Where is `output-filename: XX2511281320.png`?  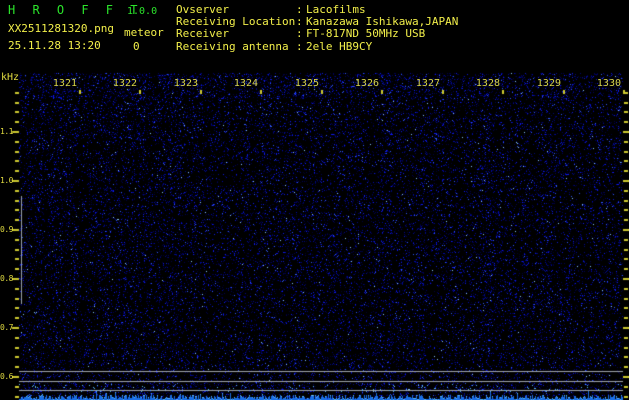
output-filename: XX2511281320.png is located at coordinates (61, 28).